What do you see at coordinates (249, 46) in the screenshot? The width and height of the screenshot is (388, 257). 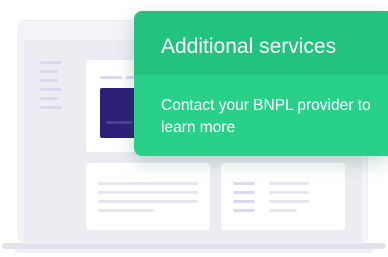 I see `popup-title: Additional services` at bounding box center [249, 46].